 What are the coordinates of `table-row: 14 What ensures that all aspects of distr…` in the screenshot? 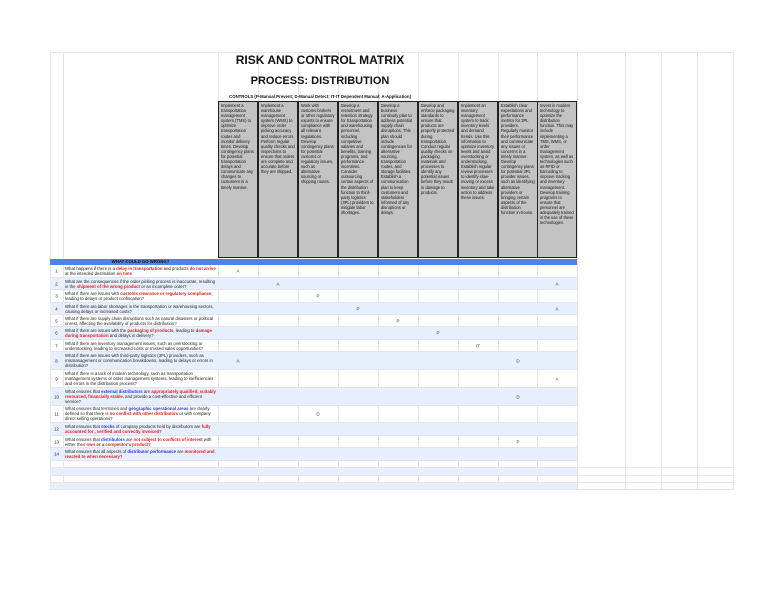 It's located at (313, 454).